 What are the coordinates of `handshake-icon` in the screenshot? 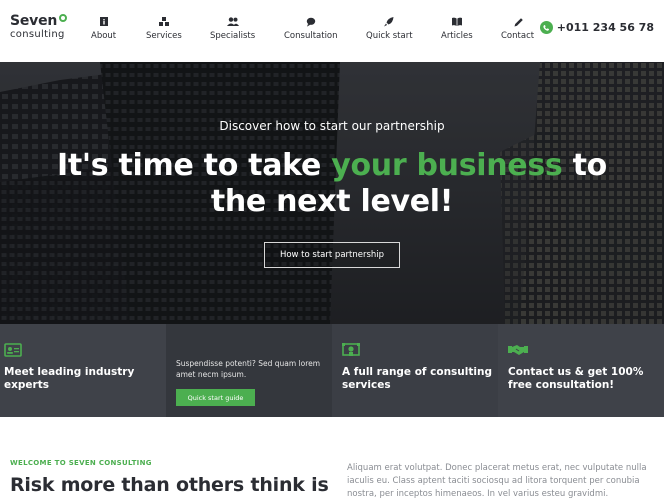 It's located at (518, 350).